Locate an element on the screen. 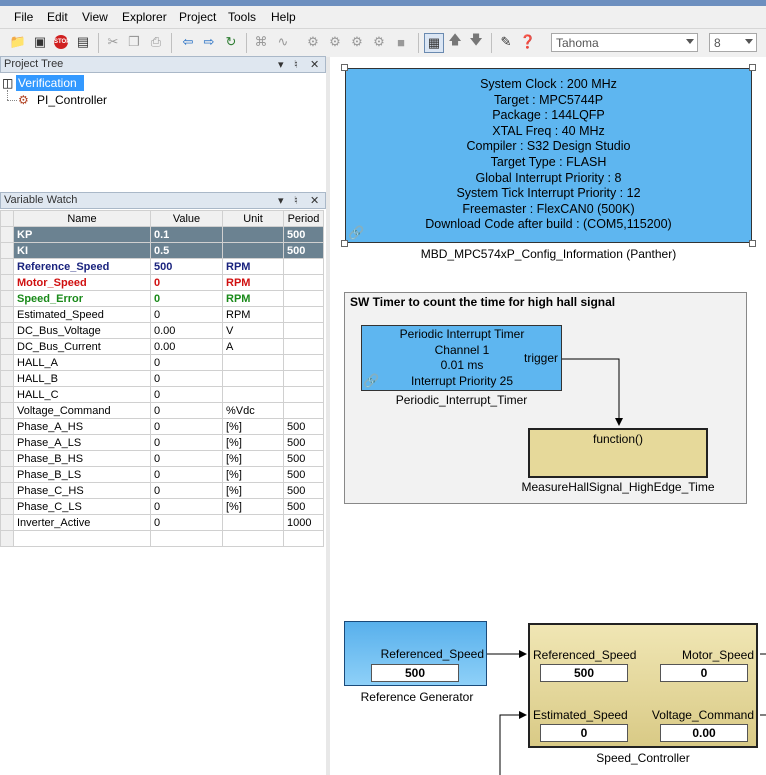 This screenshot has height=775, width=766. forward-arrow-icon: ⇨ is located at coordinates (209, 42).